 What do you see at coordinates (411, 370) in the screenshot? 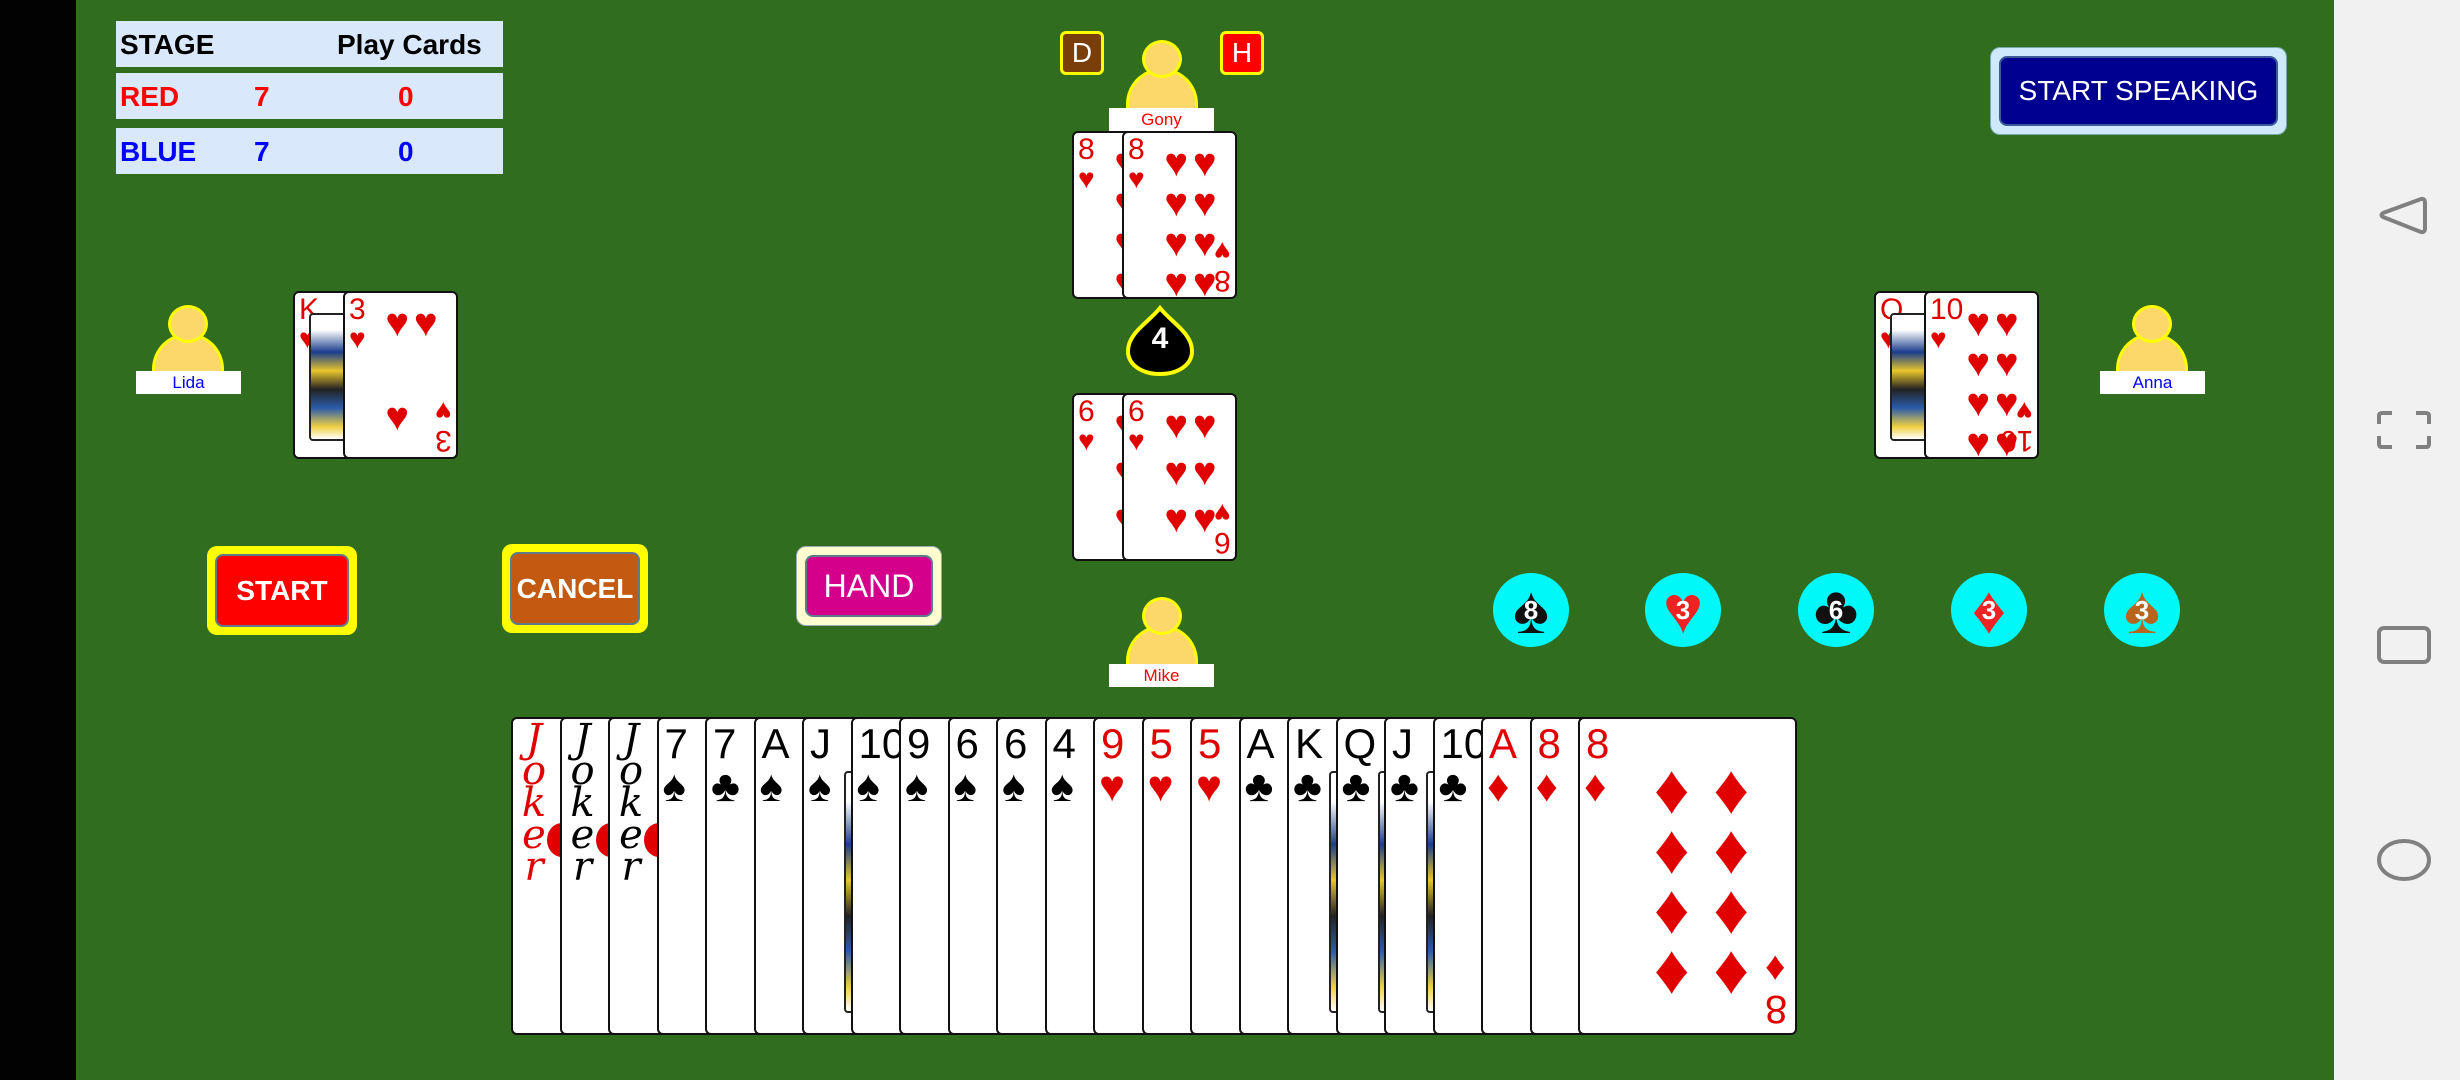
I see `card-pips: ♥ ♥ ♥` at bounding box center [411, 370].